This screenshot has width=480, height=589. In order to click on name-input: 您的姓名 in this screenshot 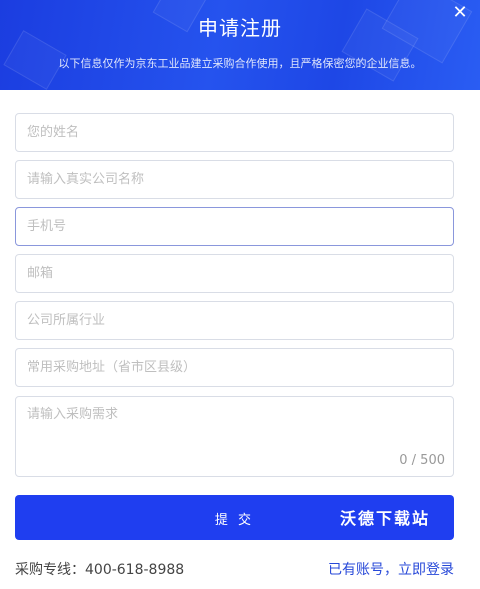, I will do `click(234, 132)`.